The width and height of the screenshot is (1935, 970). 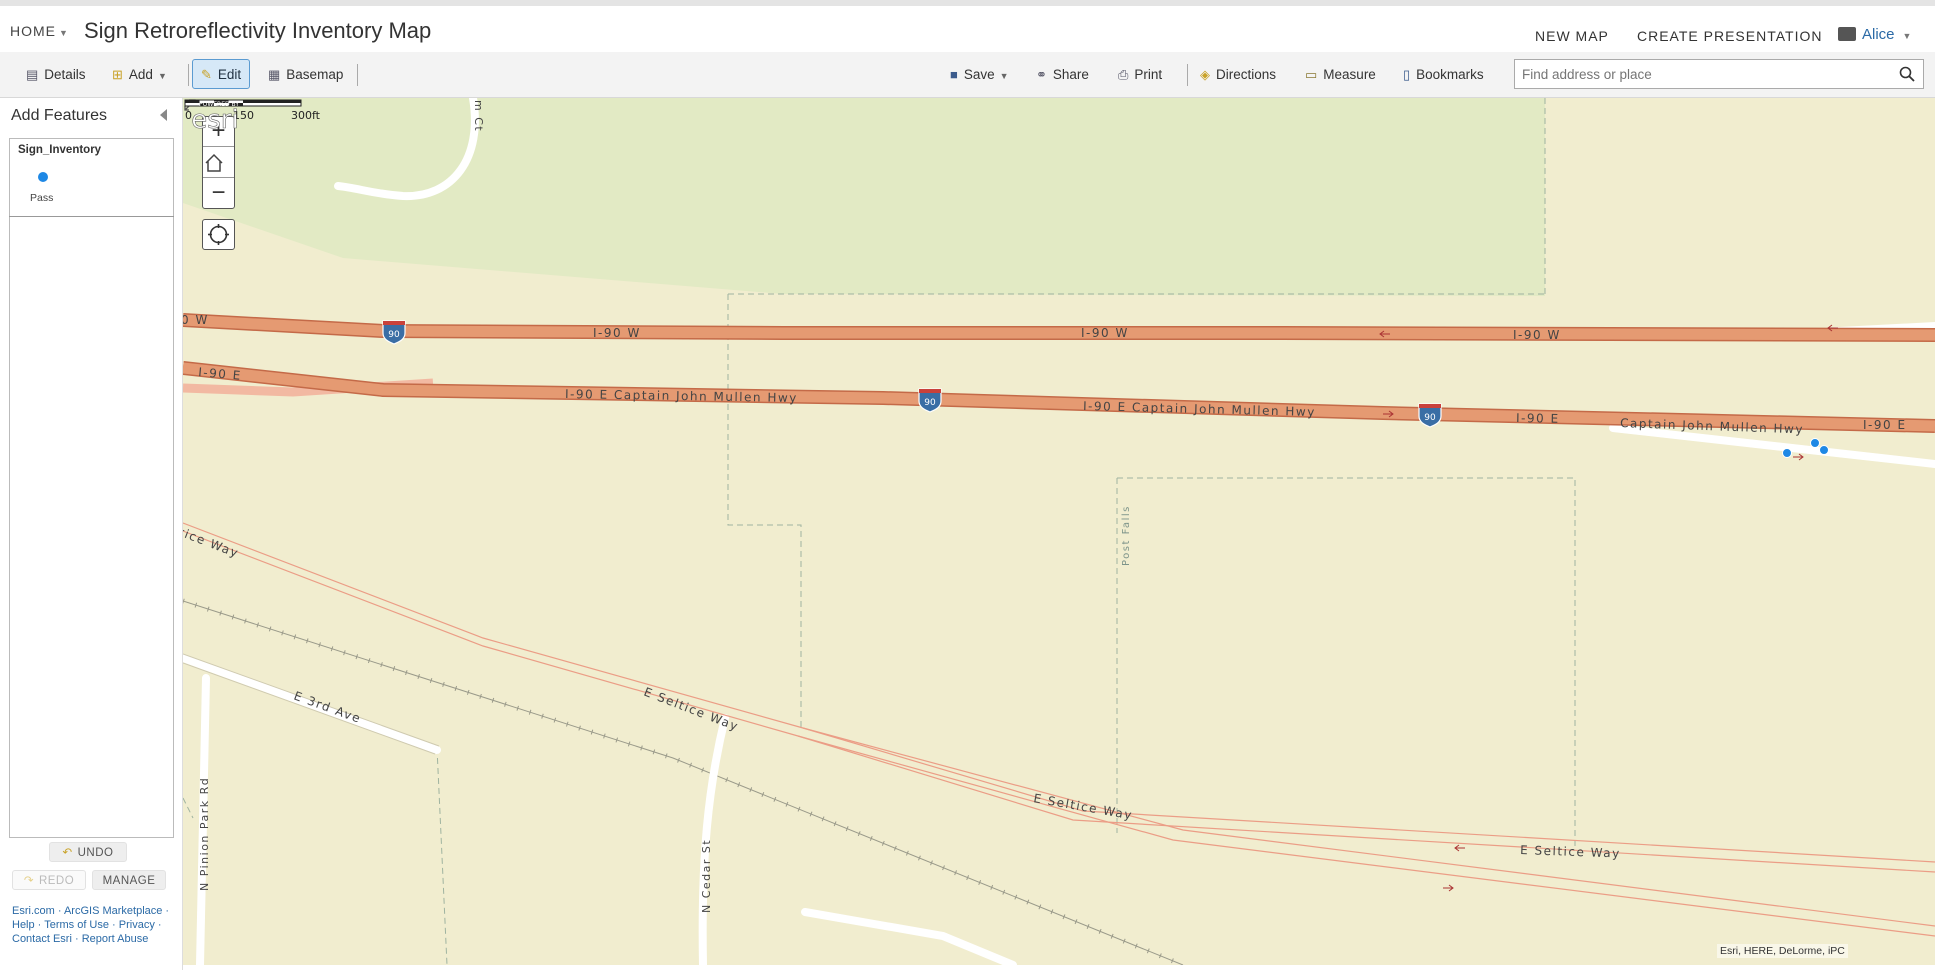 I want to click on edit-label: Edit, so click(x=229, y=74).